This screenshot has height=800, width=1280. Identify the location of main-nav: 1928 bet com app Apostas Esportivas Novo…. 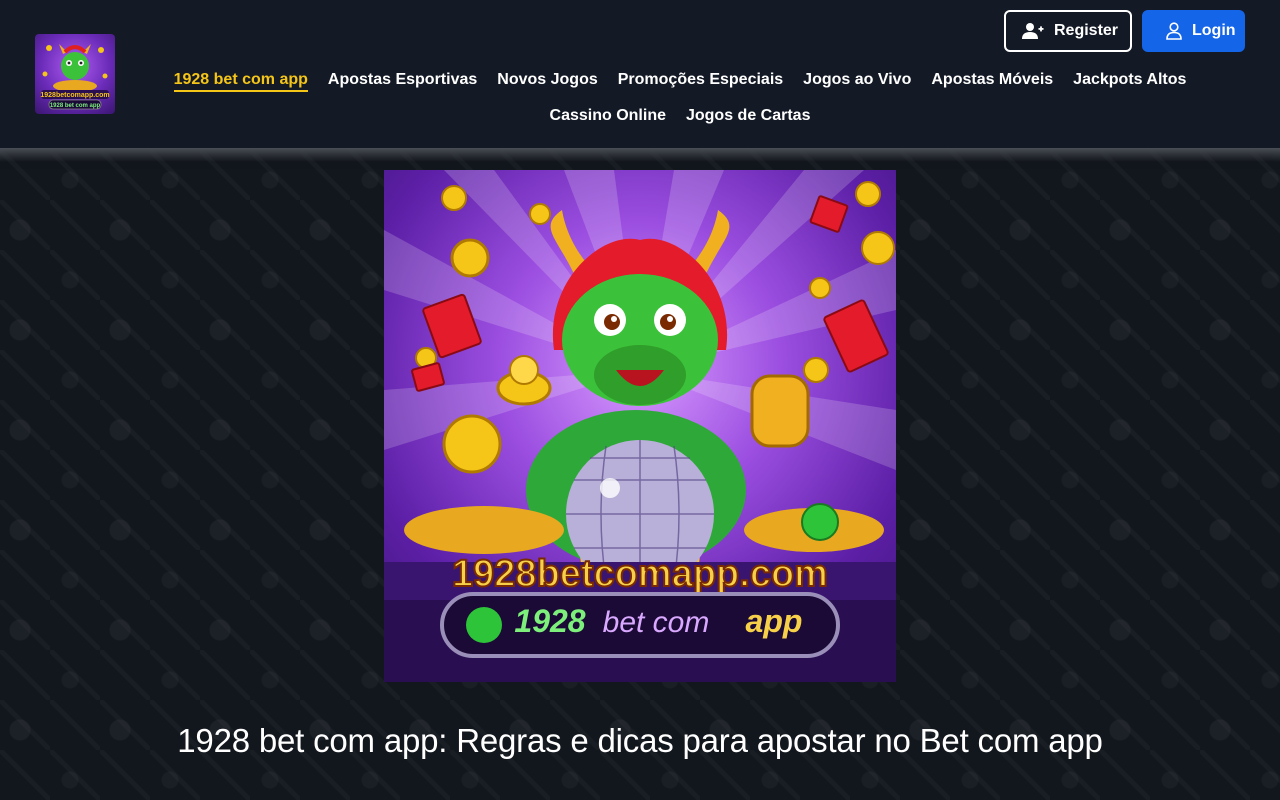
(680, 98).